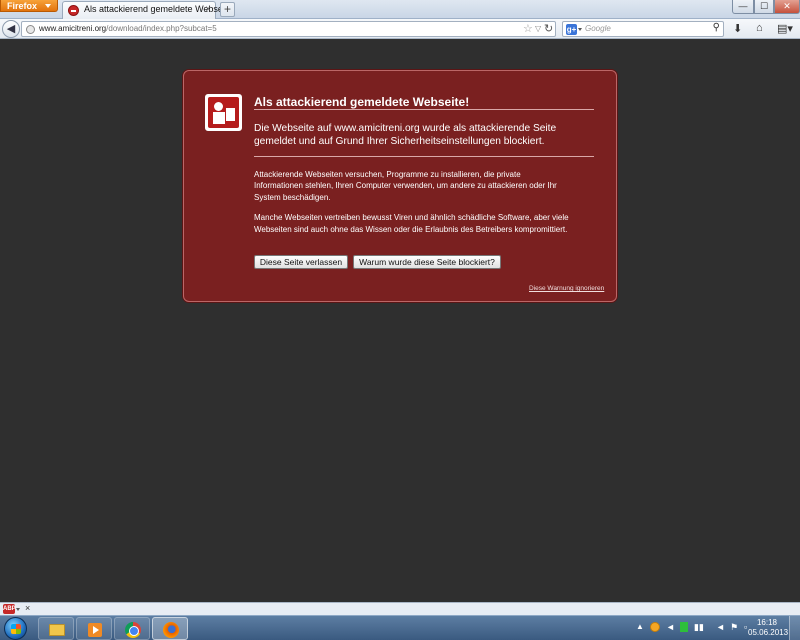 The width and height of the screenshot is (800, 640). What do you see at coordinates (716, 27) in the screenshot?
I see `magnifier-icon: ⚲` at bounding box center [716, 27].